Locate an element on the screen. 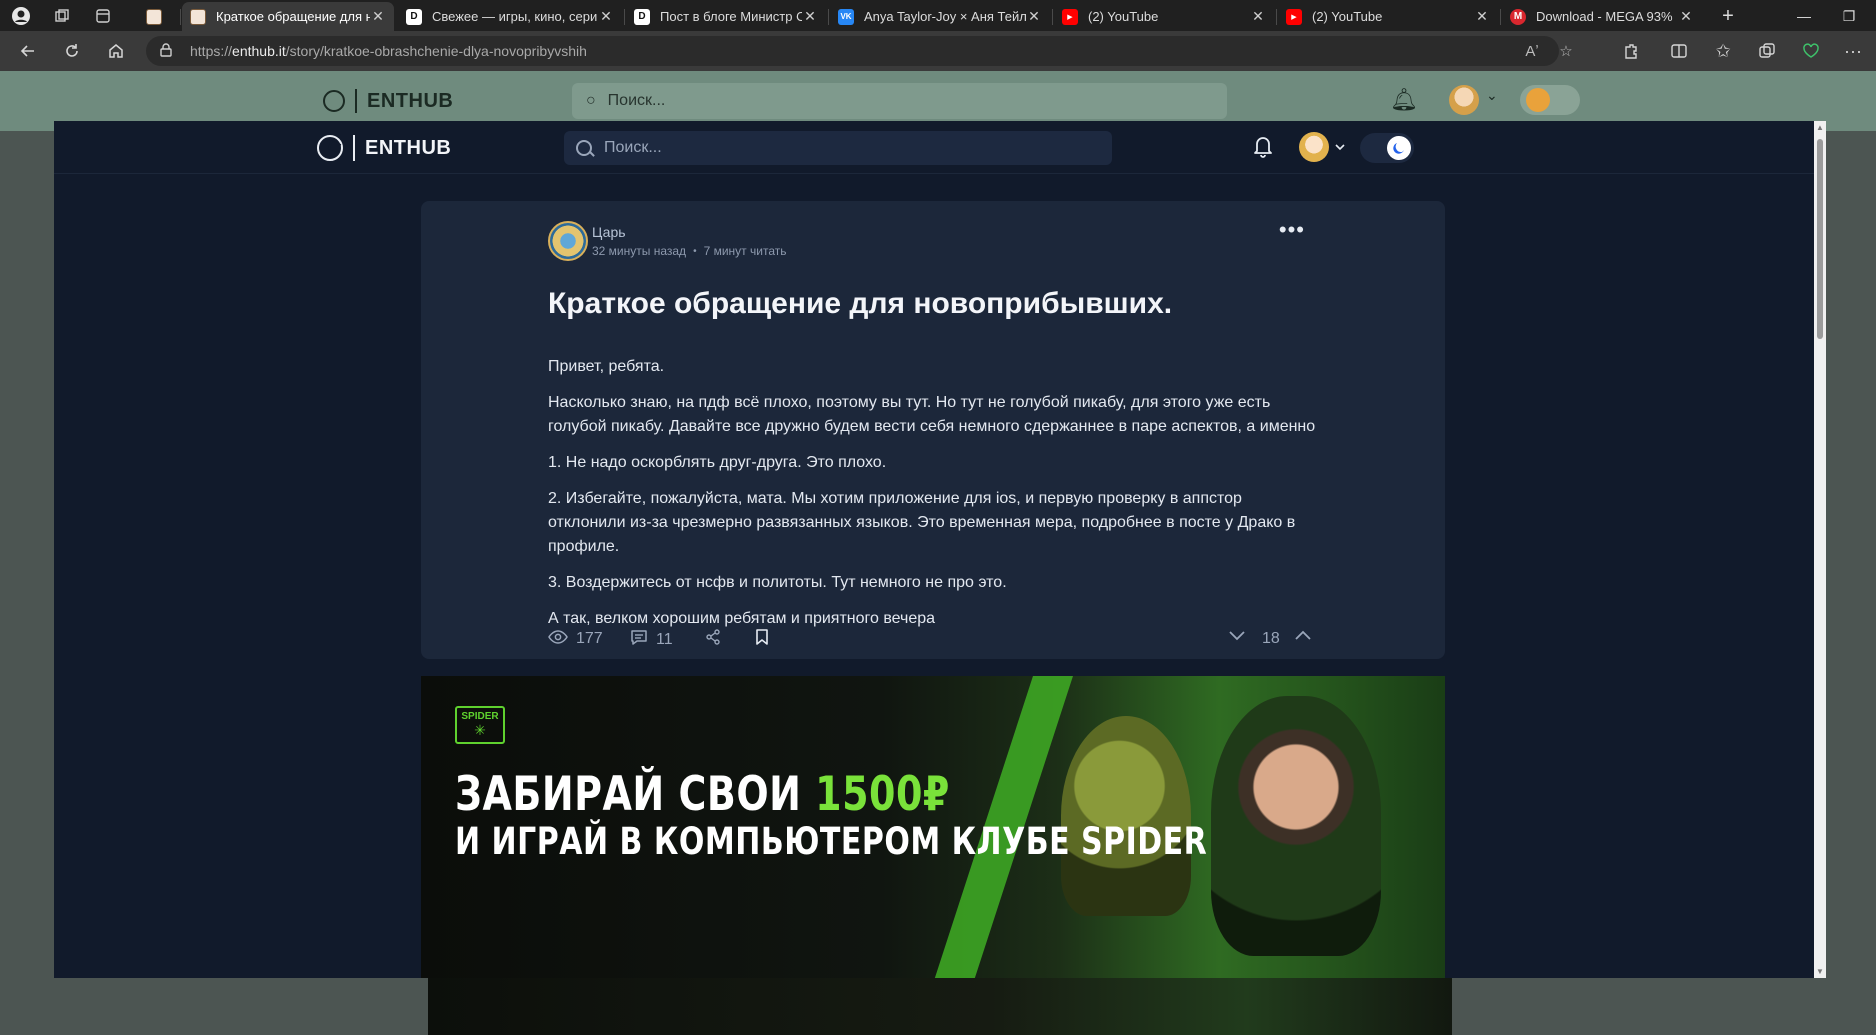 The width and height of the screenshot is (1876, 1035). eye-icon is located at coordinates (558, 638).